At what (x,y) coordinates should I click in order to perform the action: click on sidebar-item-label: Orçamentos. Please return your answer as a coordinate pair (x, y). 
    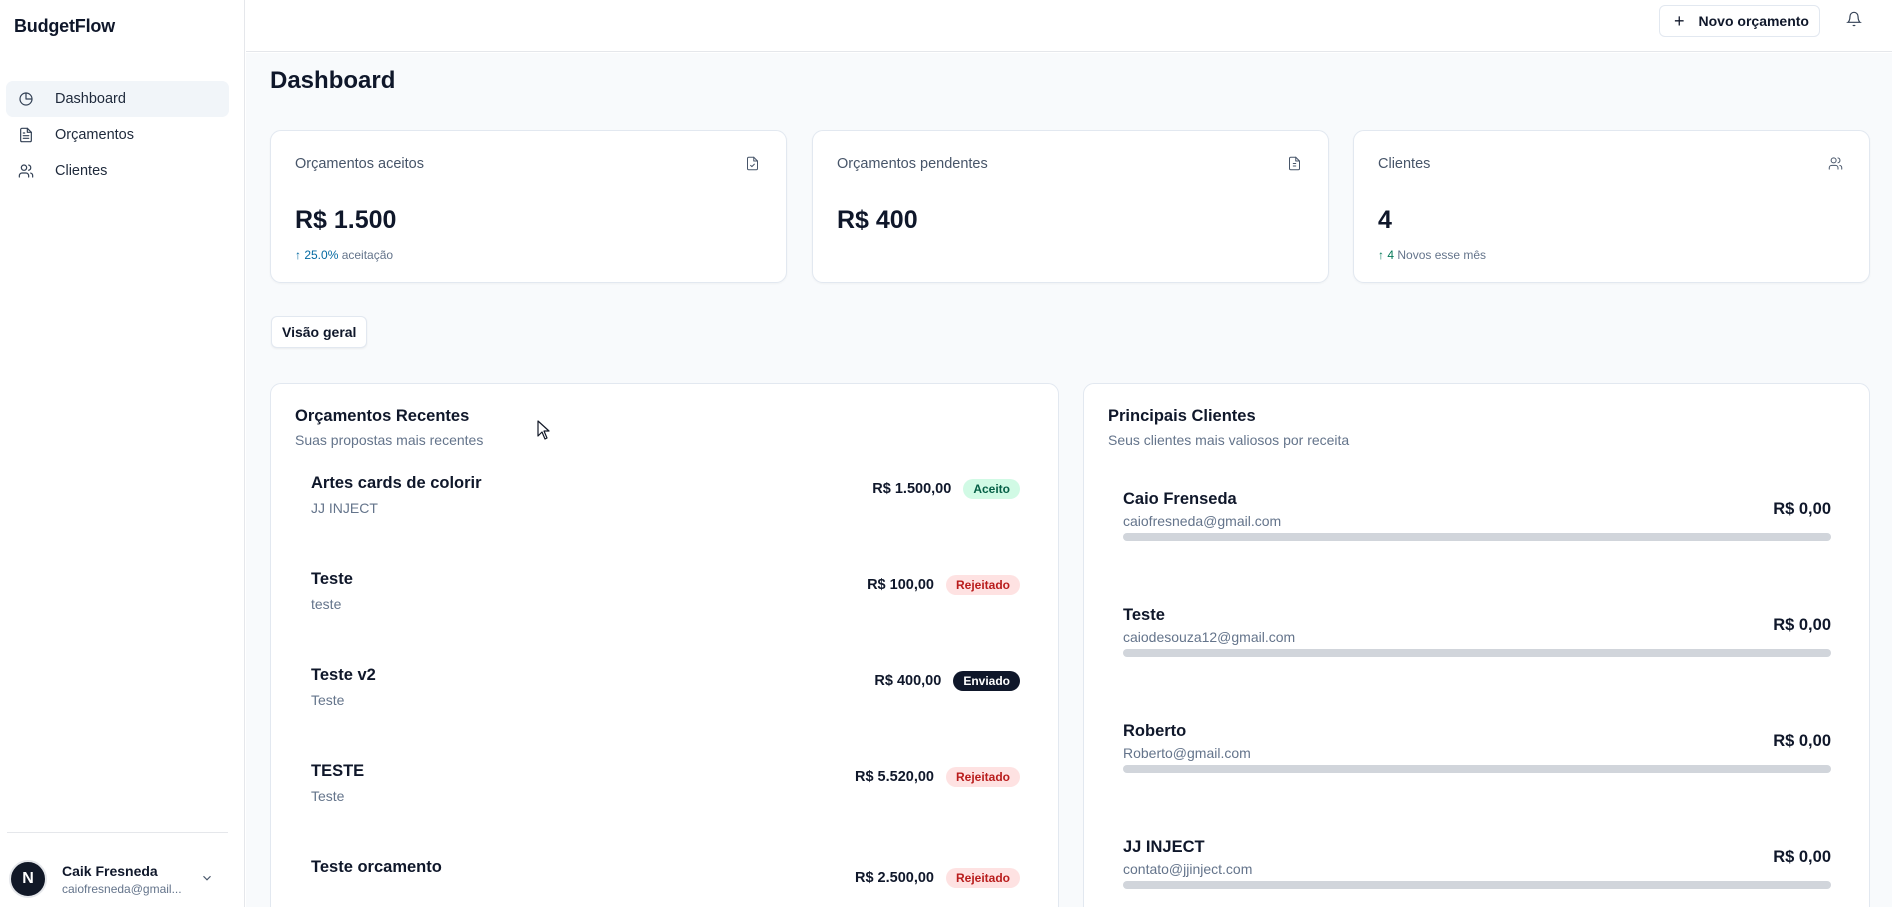
    Looking at the image, I should click on (94, 135).